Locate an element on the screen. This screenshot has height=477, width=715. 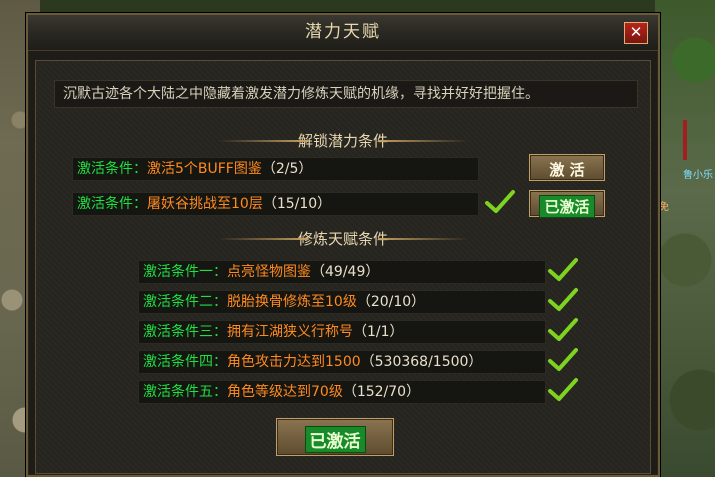
description-text: 沉默古迹各个大陆之中隐藏着激发潜力修炼天赋的机缘，寻找并好好把握住。 is located at coordinates (346, 94).